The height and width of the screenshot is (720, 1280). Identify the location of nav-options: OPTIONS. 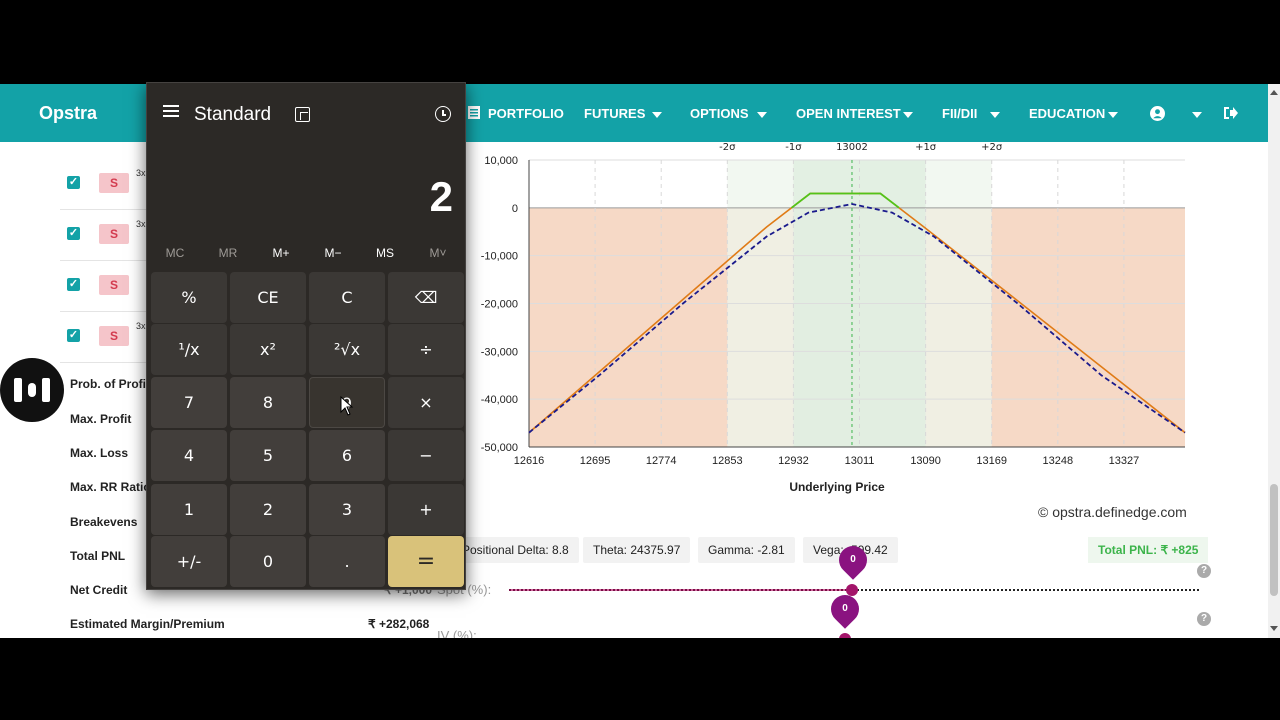
(719, 113).